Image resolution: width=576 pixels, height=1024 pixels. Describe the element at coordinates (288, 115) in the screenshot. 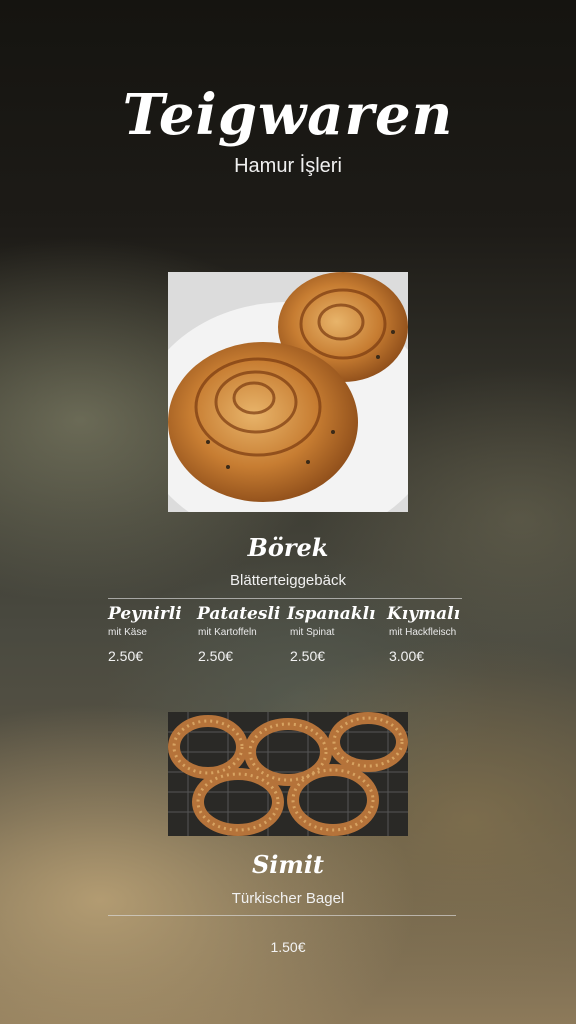

I see `page-title: Teigwaren` at that location.